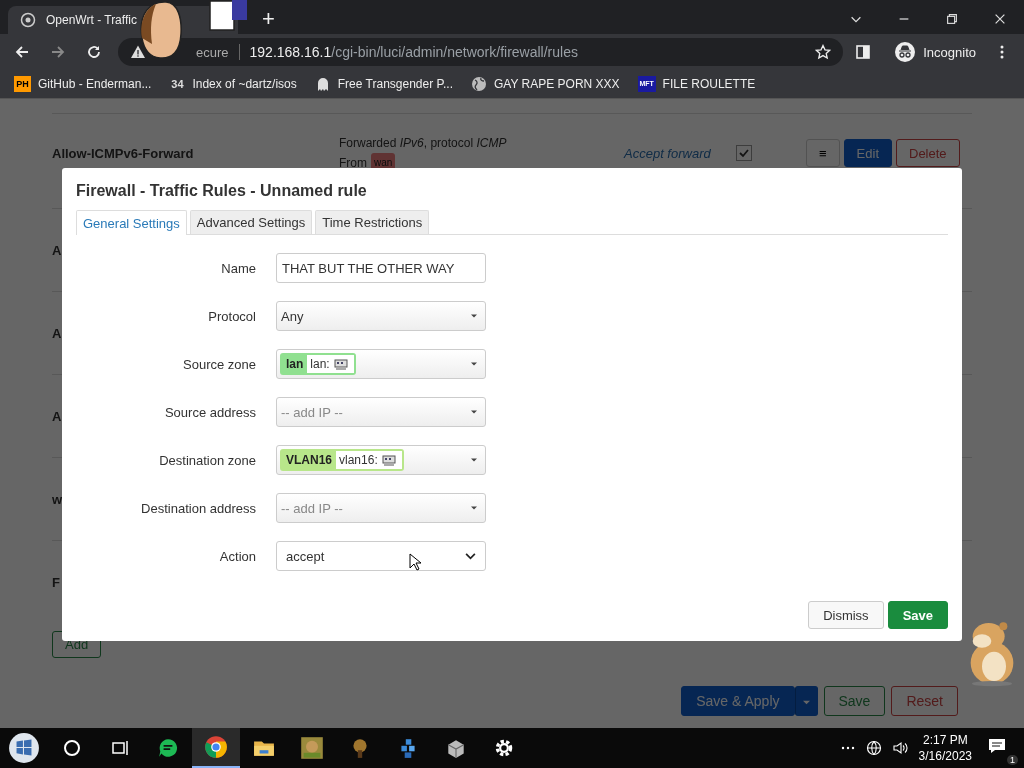 This screenshot has height=768, width=1024. Describe the element at coordinates (120, 748) in the screenshot. I see `task-view-icon` at that location.